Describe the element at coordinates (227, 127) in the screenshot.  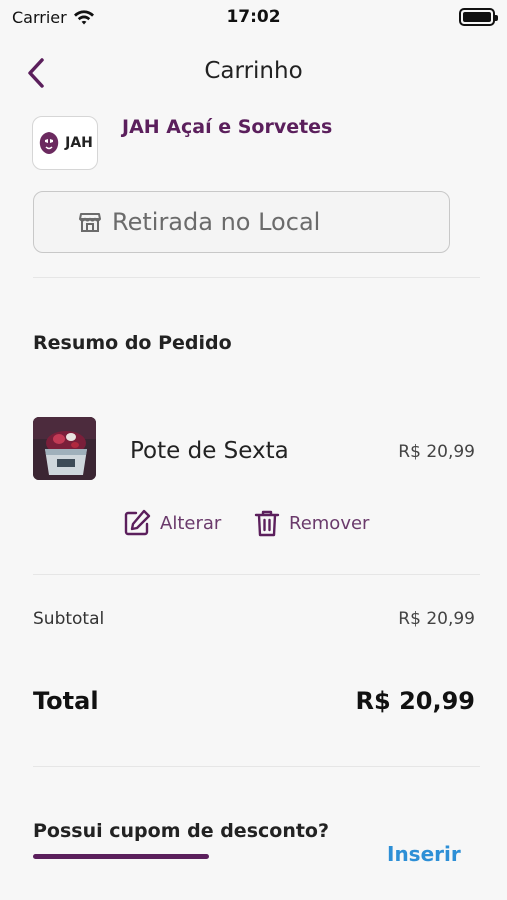
I see `store-name: JAH Açaí e Sorvetes` at that location.